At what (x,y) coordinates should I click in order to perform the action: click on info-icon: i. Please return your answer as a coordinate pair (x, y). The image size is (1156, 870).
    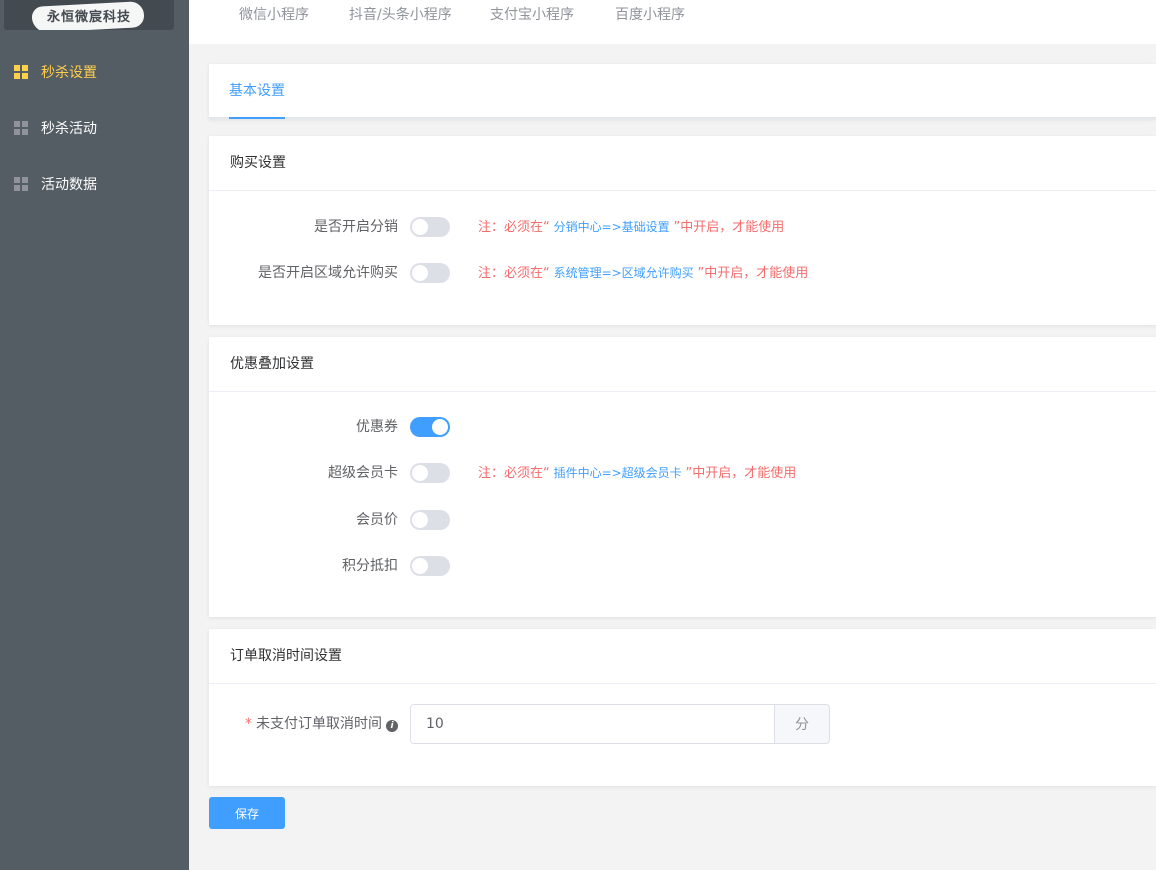
    Looking at the image, I should click on (392, 726).